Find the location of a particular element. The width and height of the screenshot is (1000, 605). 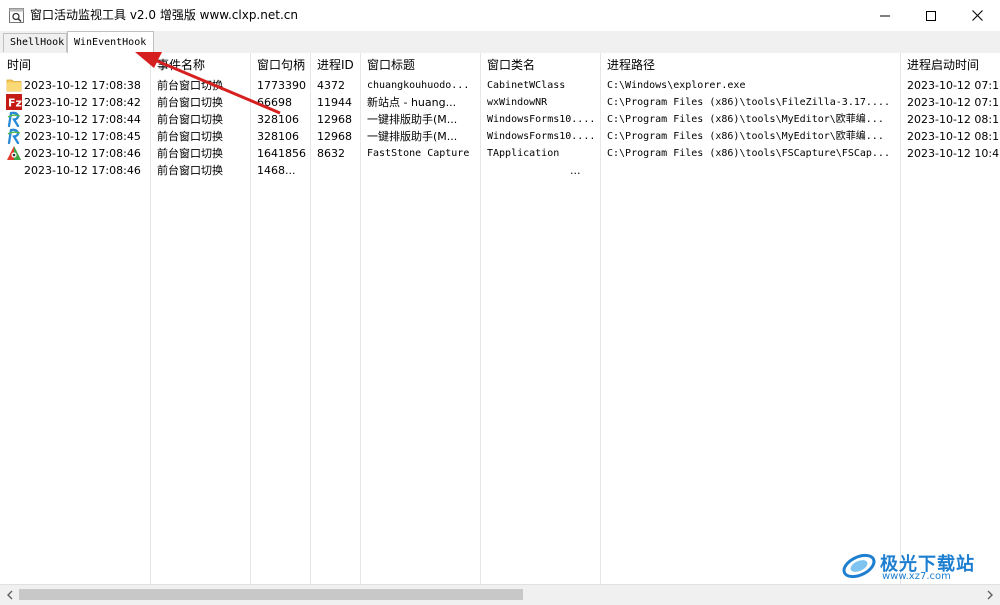

svg-text: Fz is located at coordinates (15, 103).